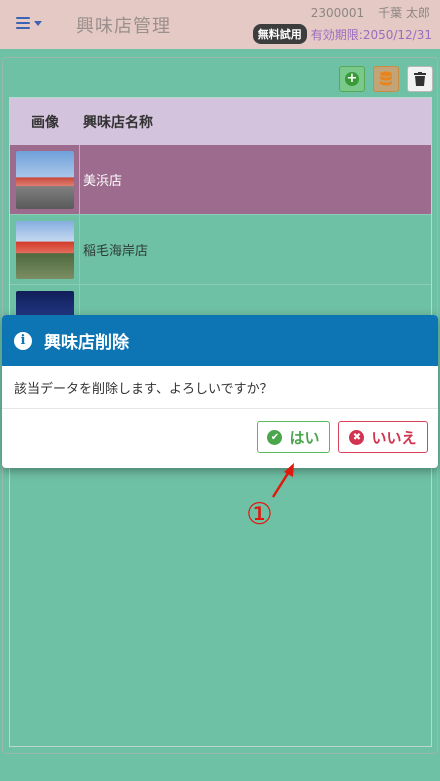 This screenshot has width=440, height=781. Describe the element at coordinates (304, 437) in the screenshot. I see `yes-label: はい` at that location.